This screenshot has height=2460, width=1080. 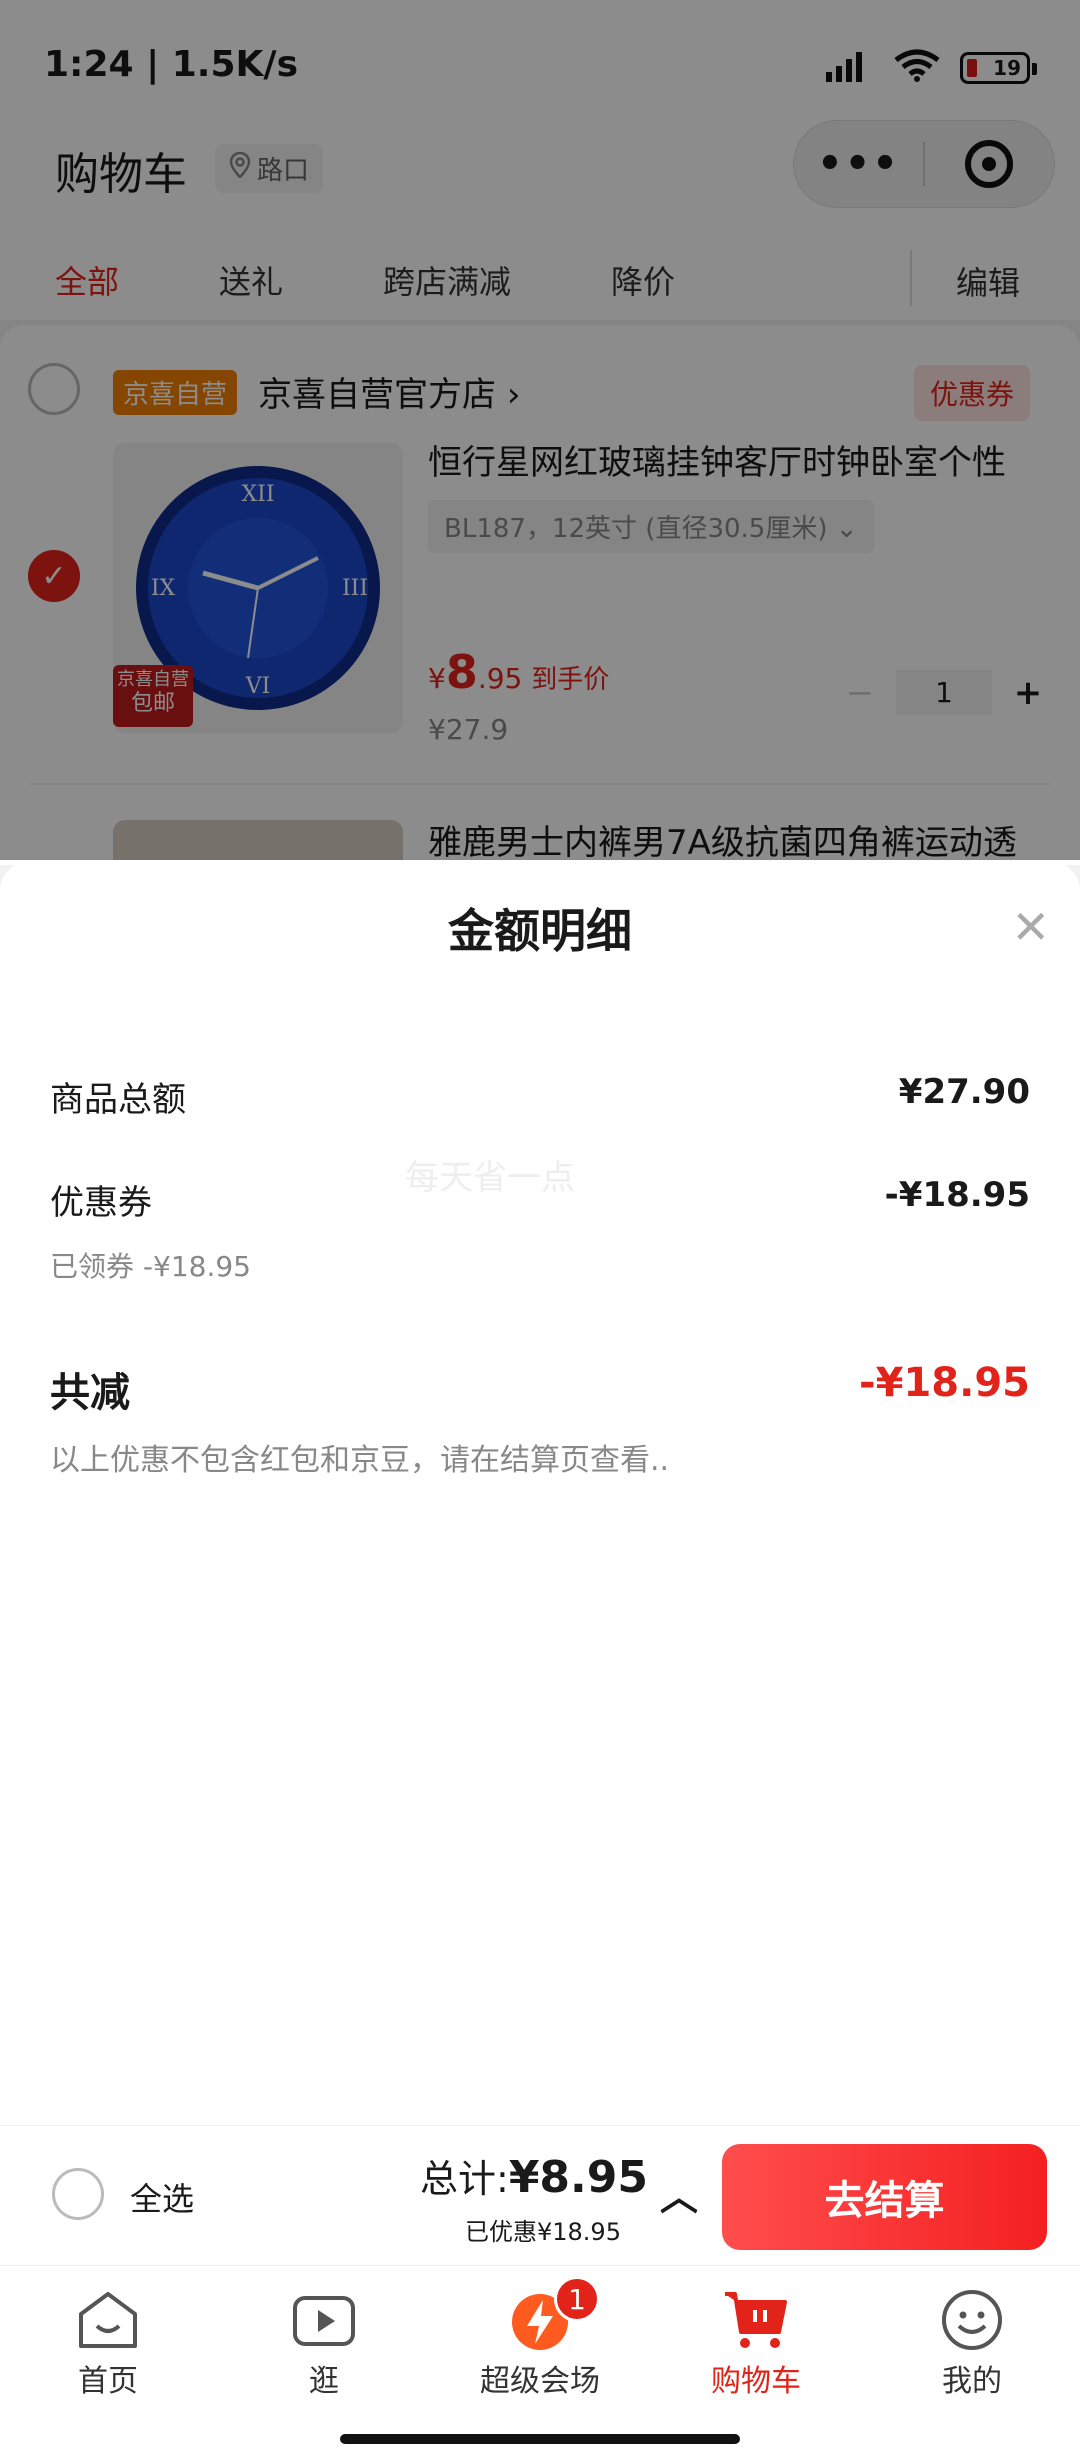 I want to click on cart-icon, so click(x=756, y=2320).